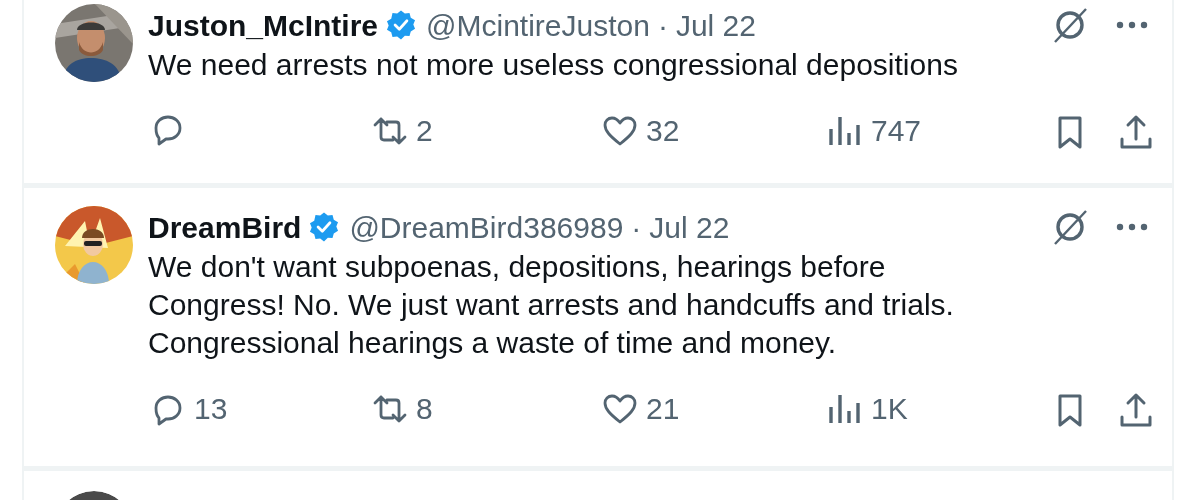 Image resolution: width=1204 pixels, height=500 pixels. What do you see at coordinates (538, 25) in the screenshot?
I see `user-handle: @McintireJuston` at bounding box center [538, 25].